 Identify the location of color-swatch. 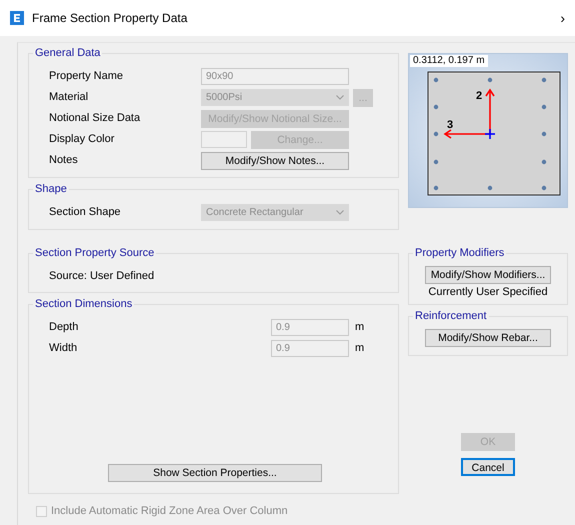
(224, 139).